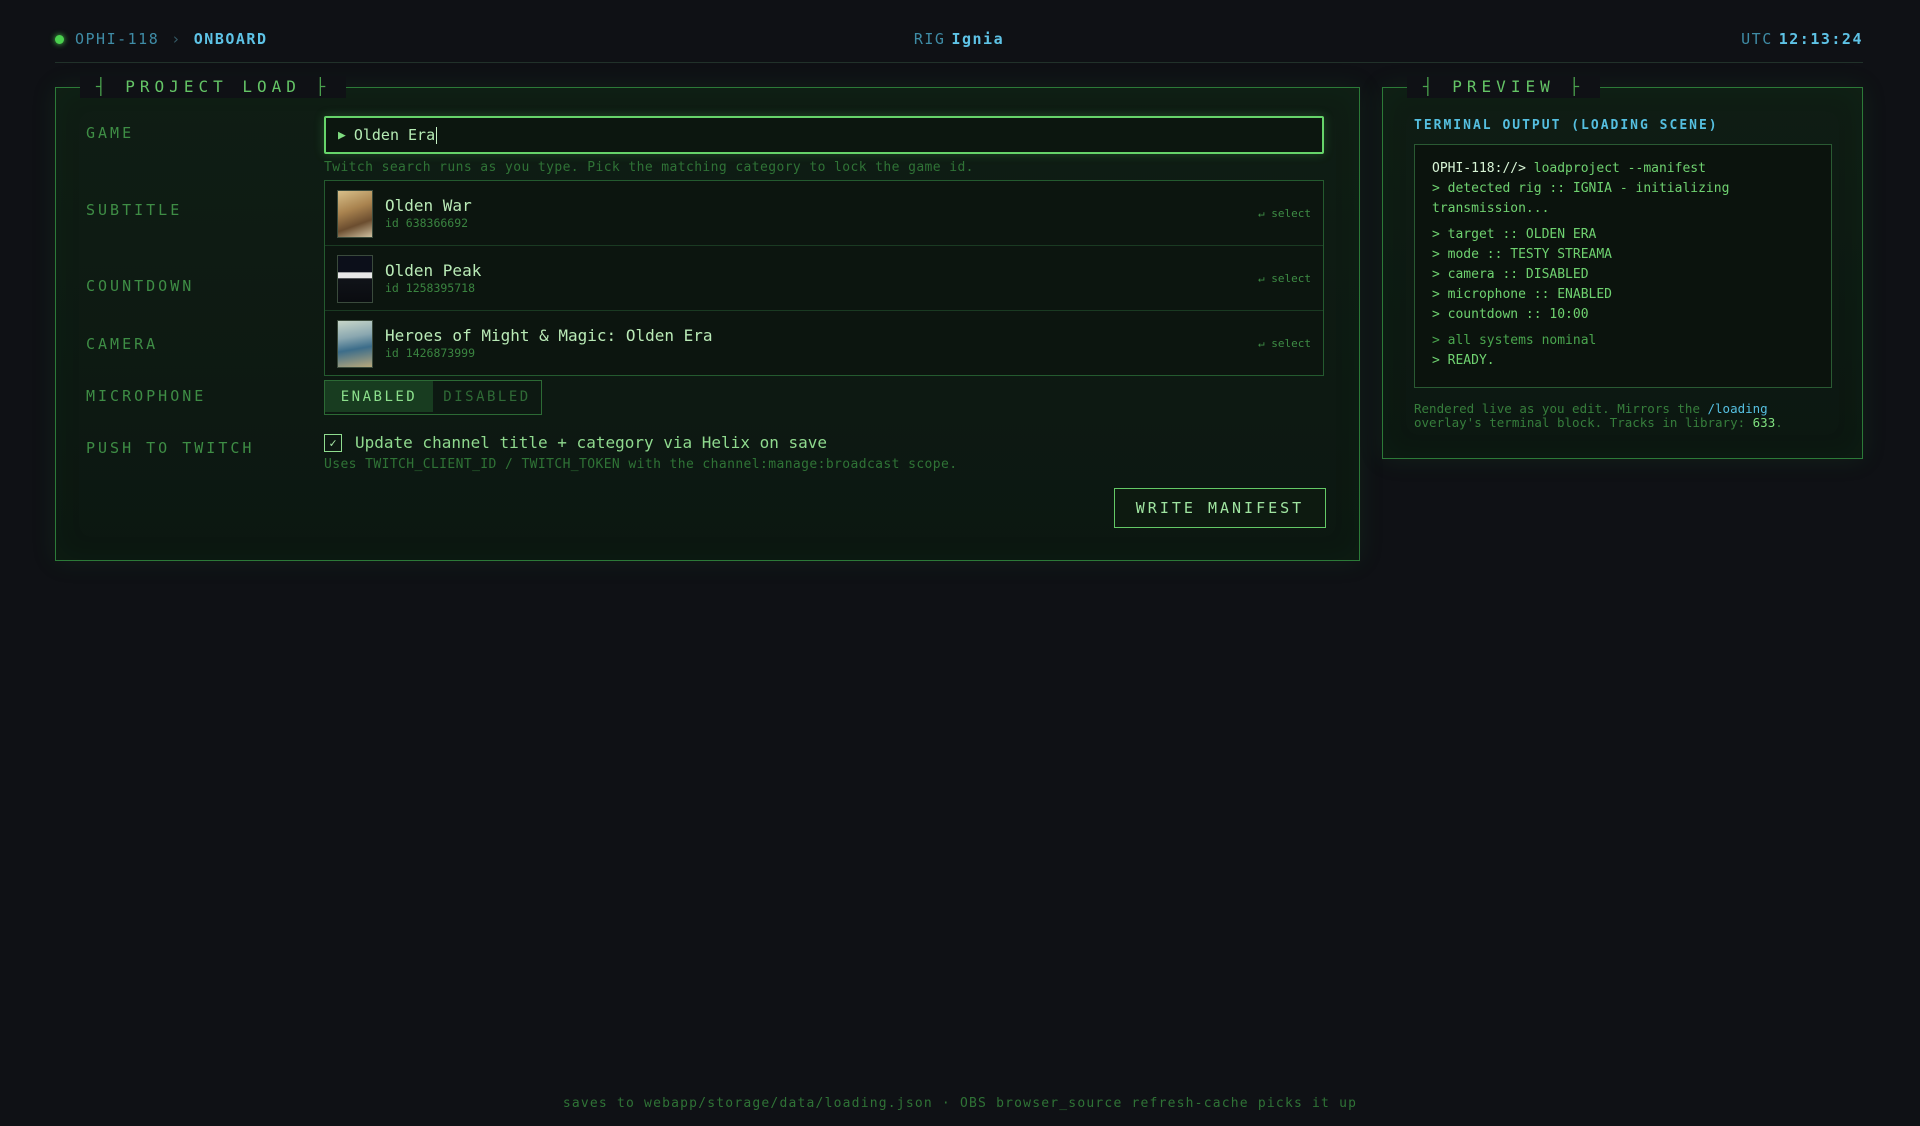 This screenshot has height=1126, width=1920. Describe the element at coordinates (1522, 294) in the screenshot. I see `terminal-line: > microphone :: ENABLED` at that location.